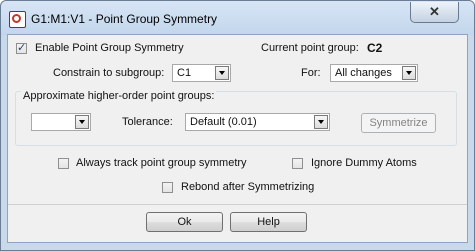 The height and width of the screenshot is (251, 475). What do you see at coordinates (364, 163) in the screenshot?
I see `ignore-dummy-atoms-label: Ignore Dummy Atoms` at bounding box center [364, 163].